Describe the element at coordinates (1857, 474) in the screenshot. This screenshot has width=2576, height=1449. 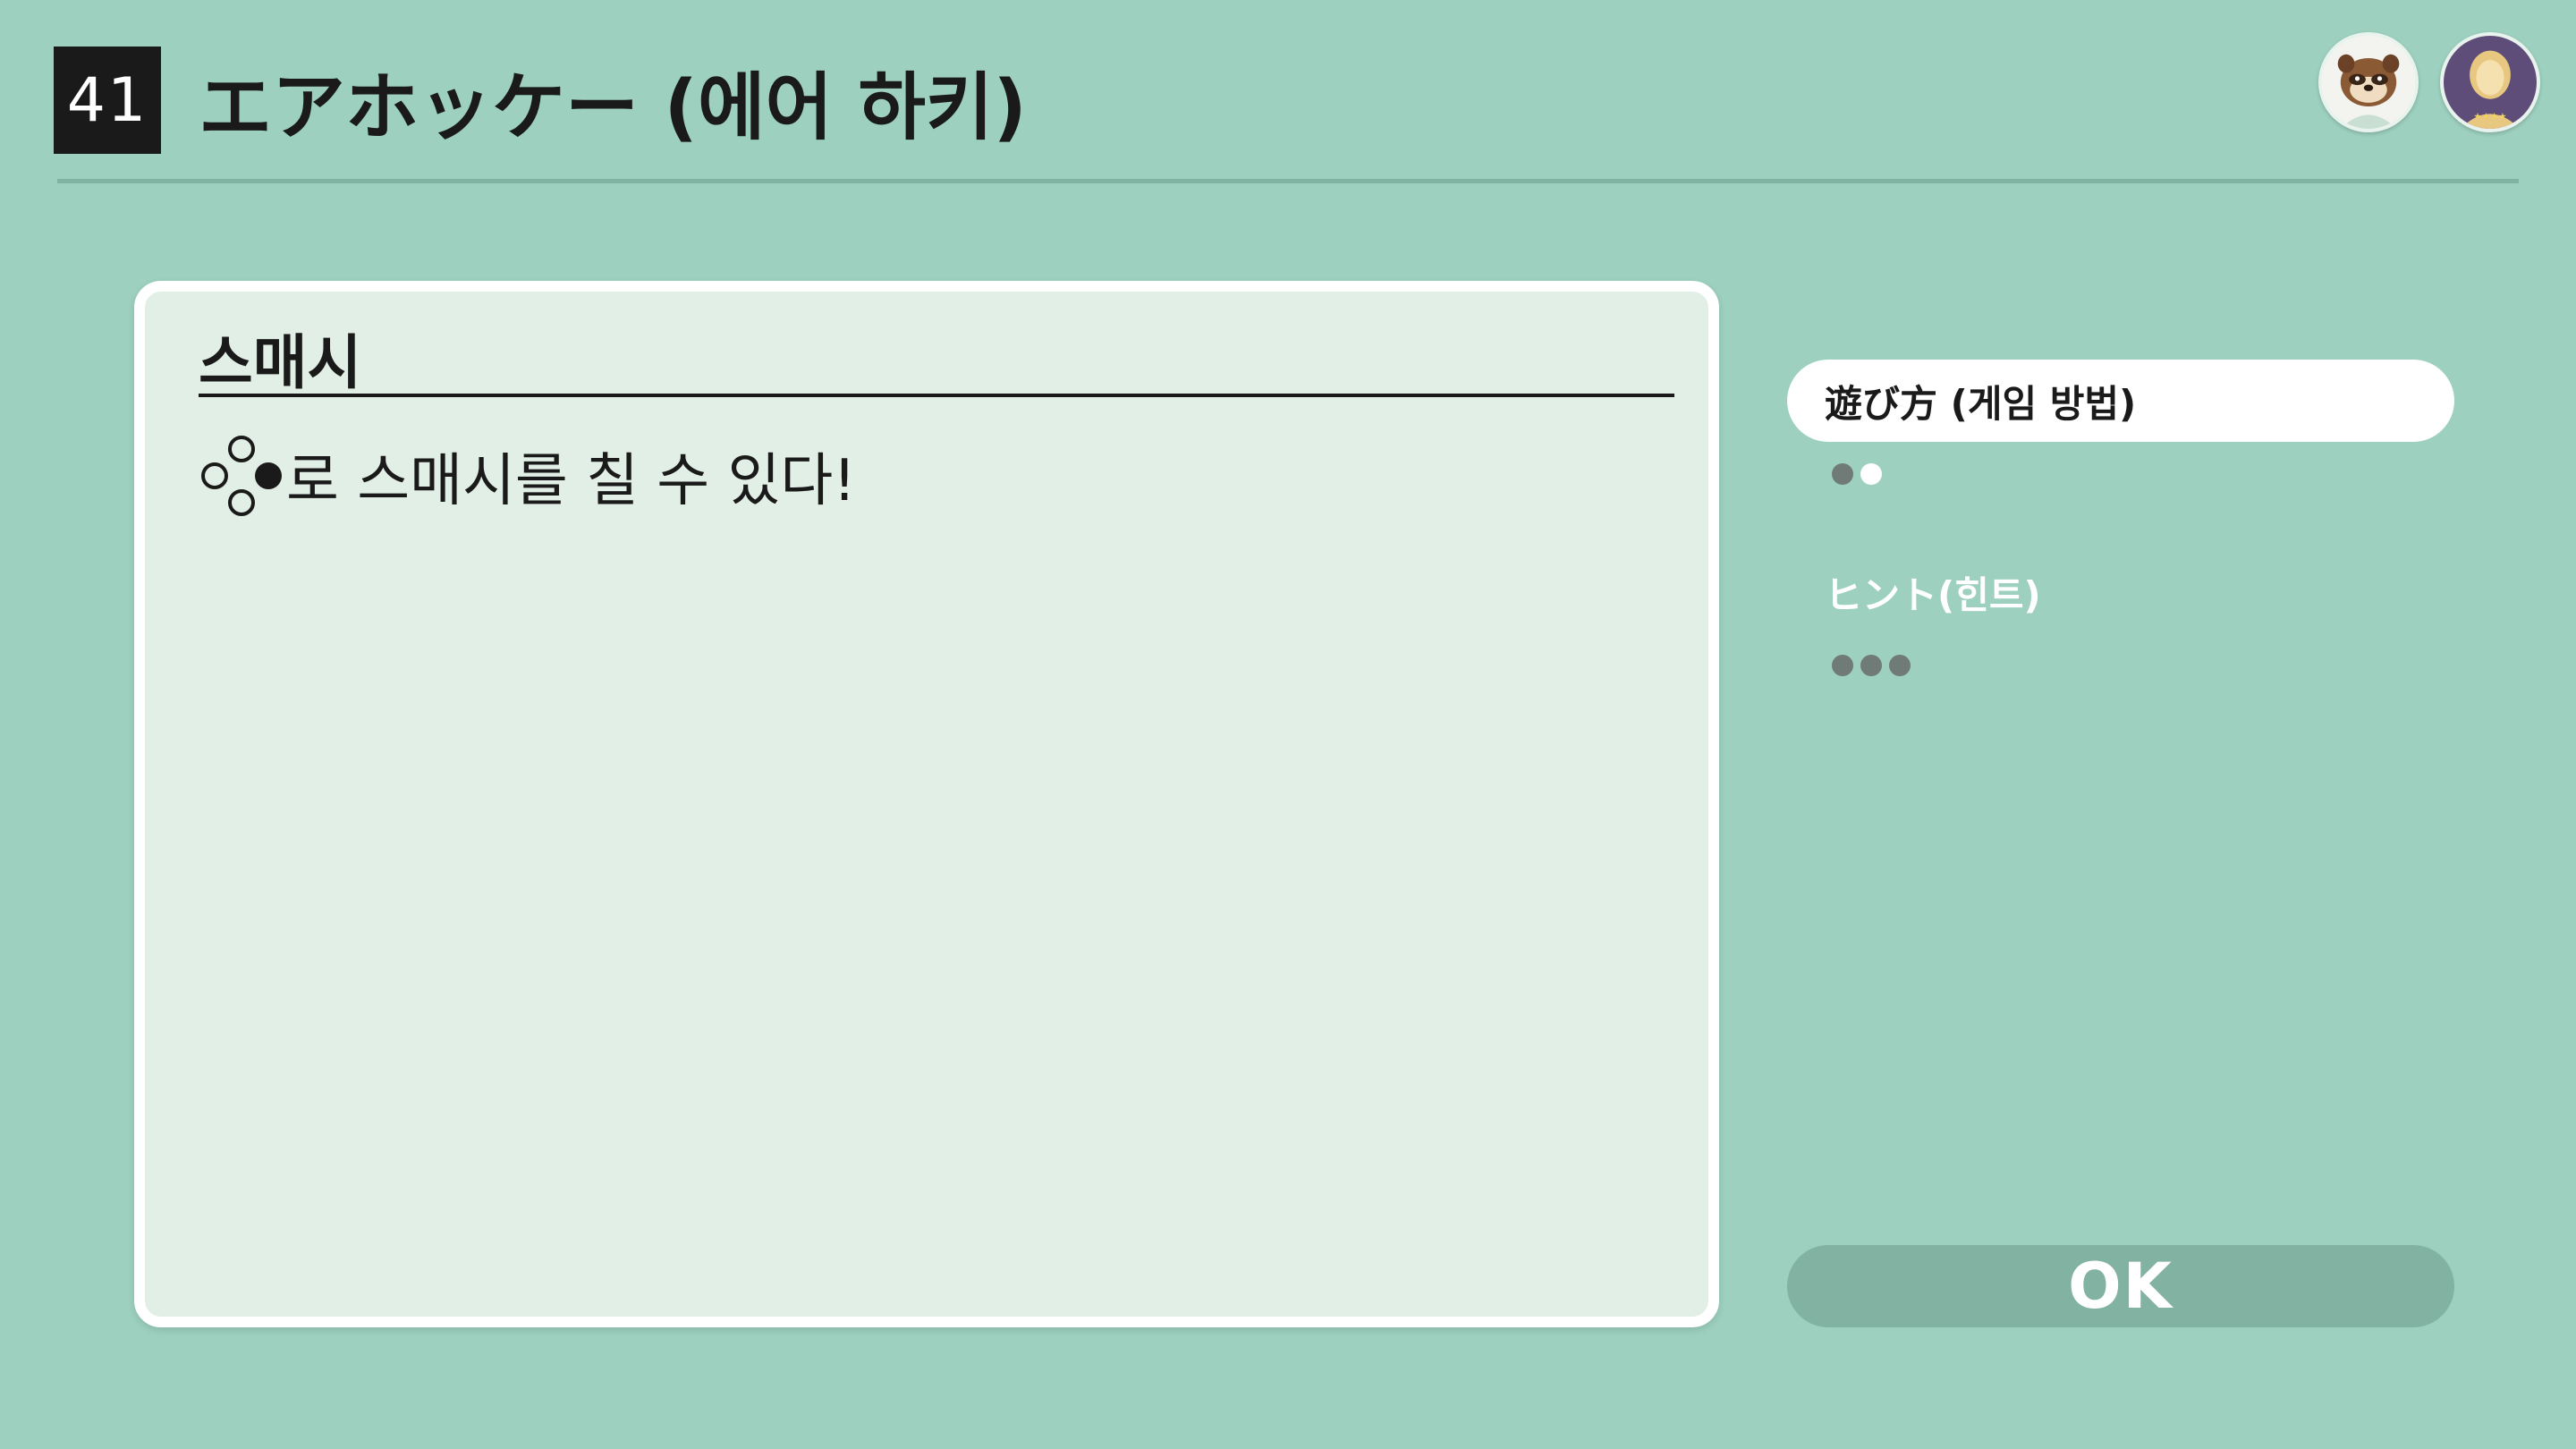
I see `page-indicator-how-to-play` at that location.